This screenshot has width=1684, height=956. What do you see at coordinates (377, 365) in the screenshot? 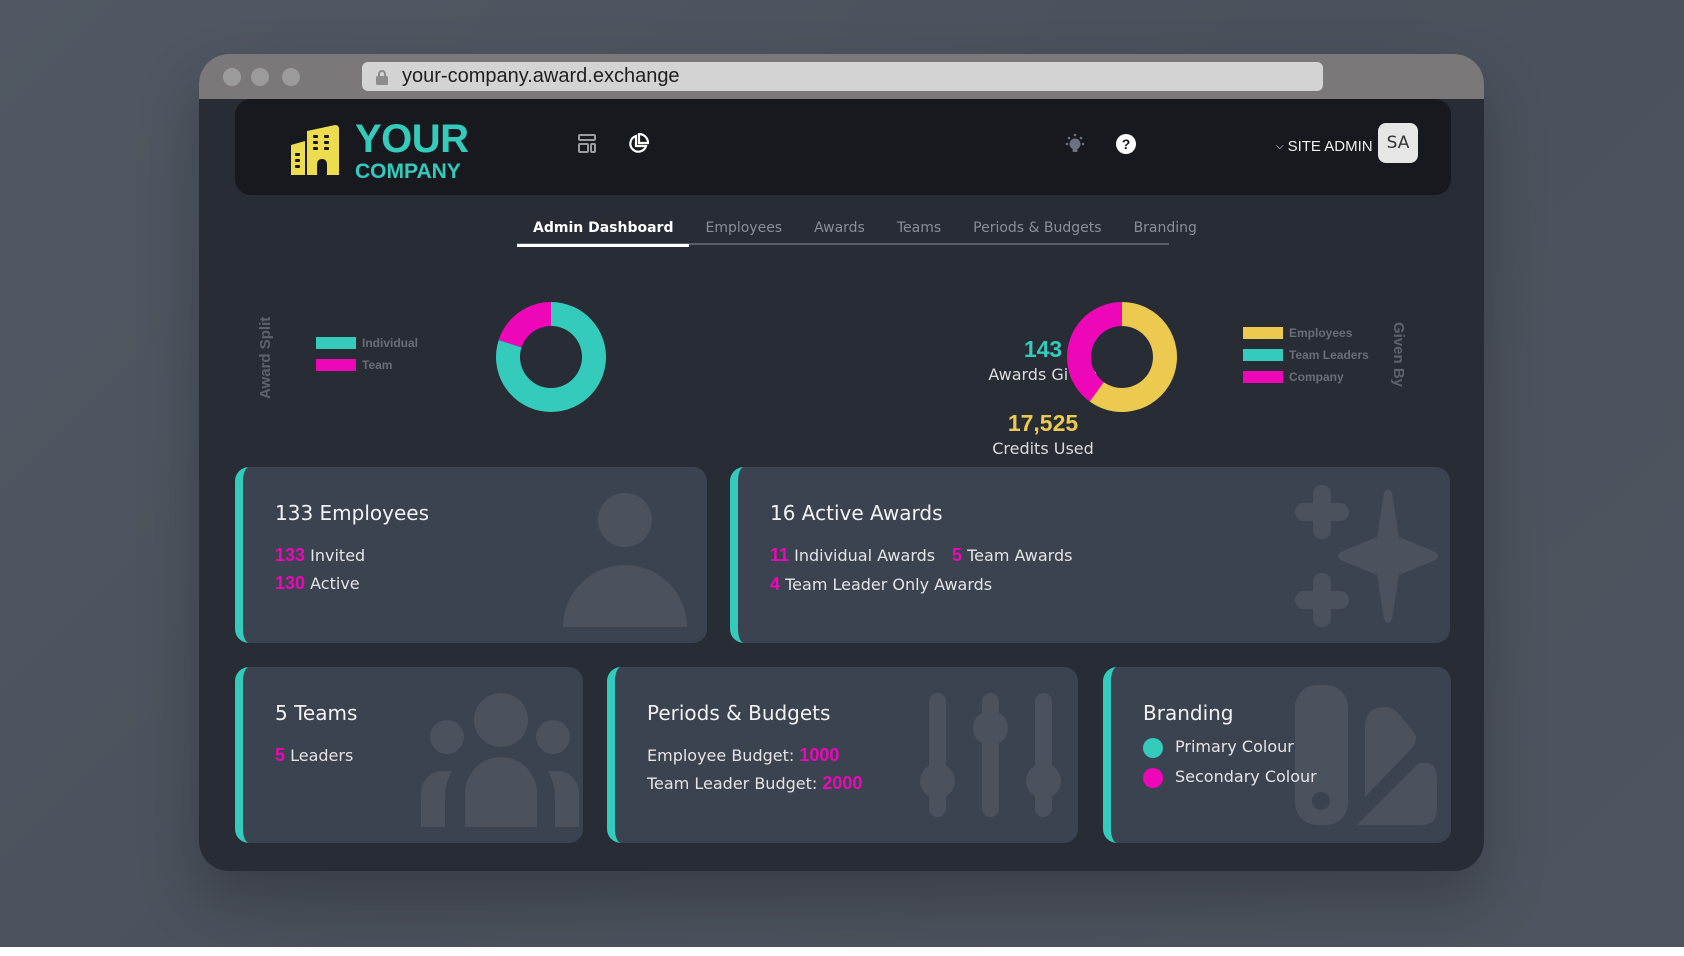
I see `legend-label: Team` at bounding box center [377, 365].